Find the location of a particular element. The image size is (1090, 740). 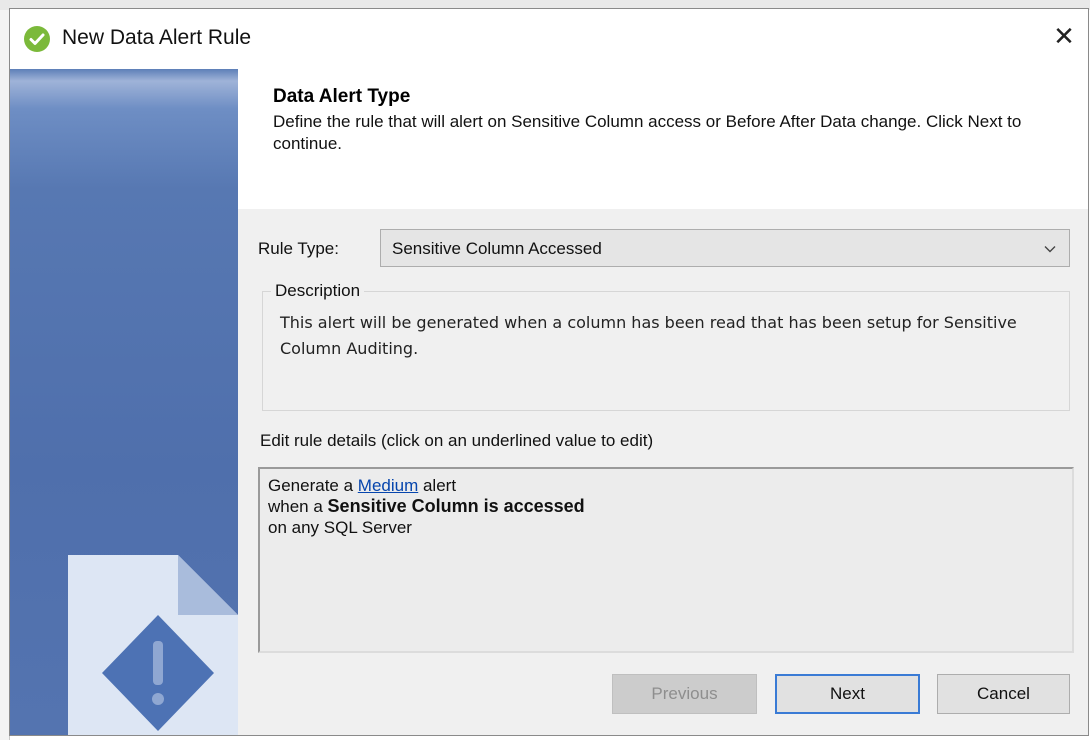

green-check-circle-icon is located at coordinates (37, 39).